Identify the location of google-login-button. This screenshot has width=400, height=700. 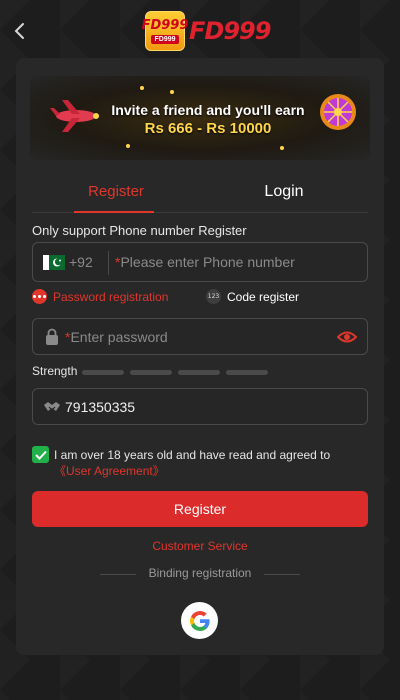
(199, 620).